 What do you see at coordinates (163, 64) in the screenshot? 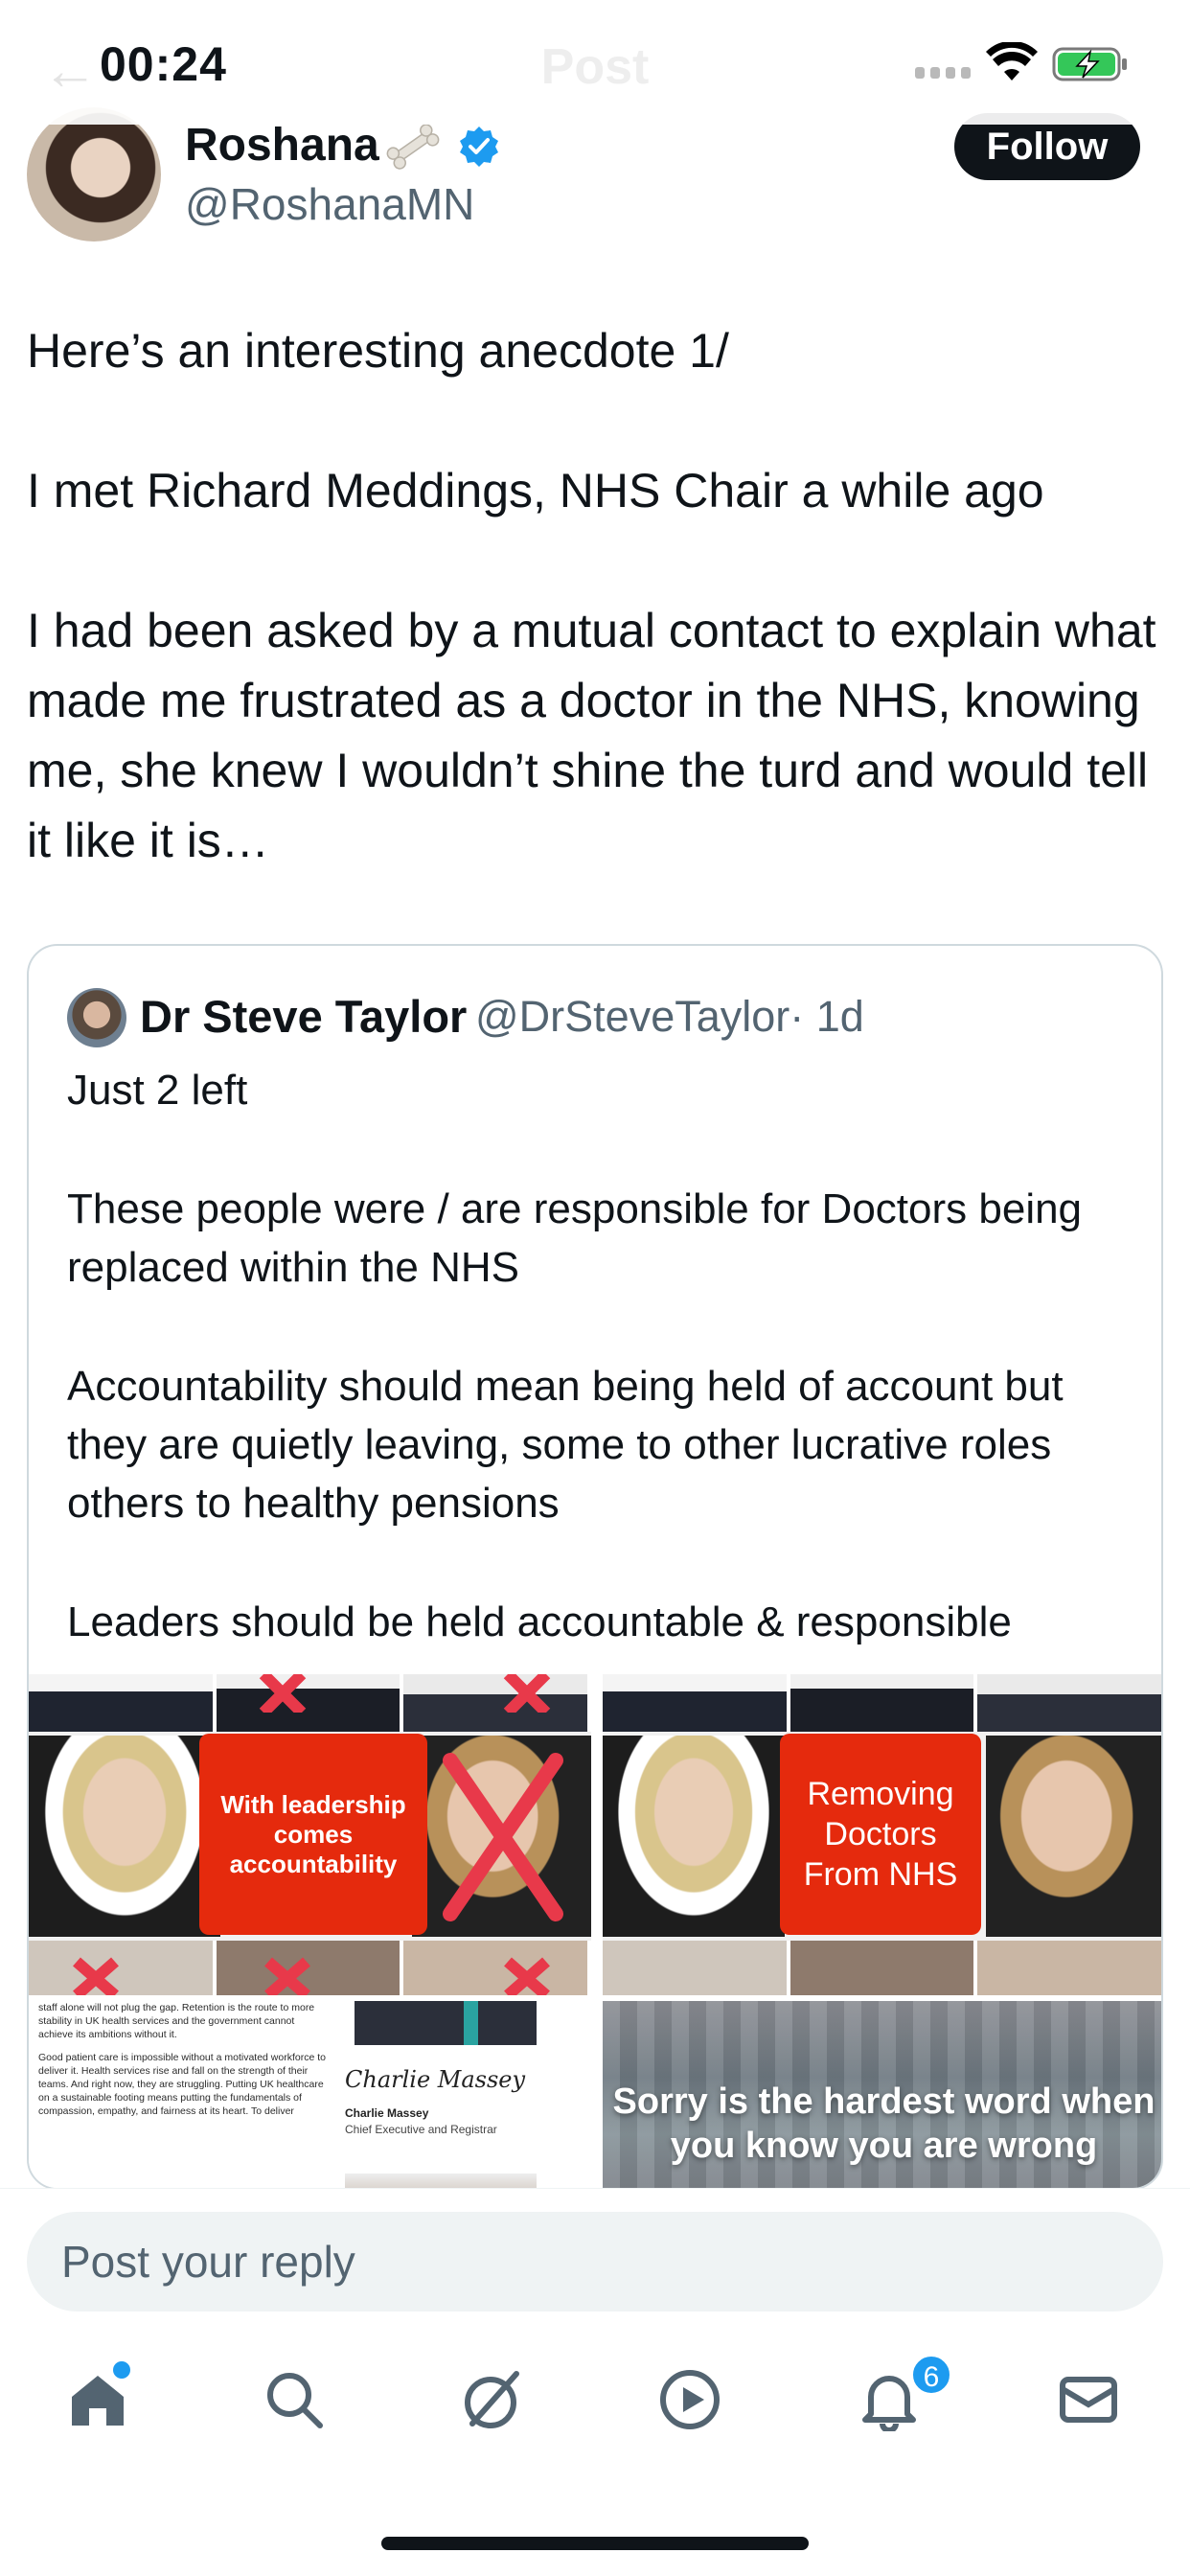
I see `status-time: 00:24` at bounding box center [163, 64].